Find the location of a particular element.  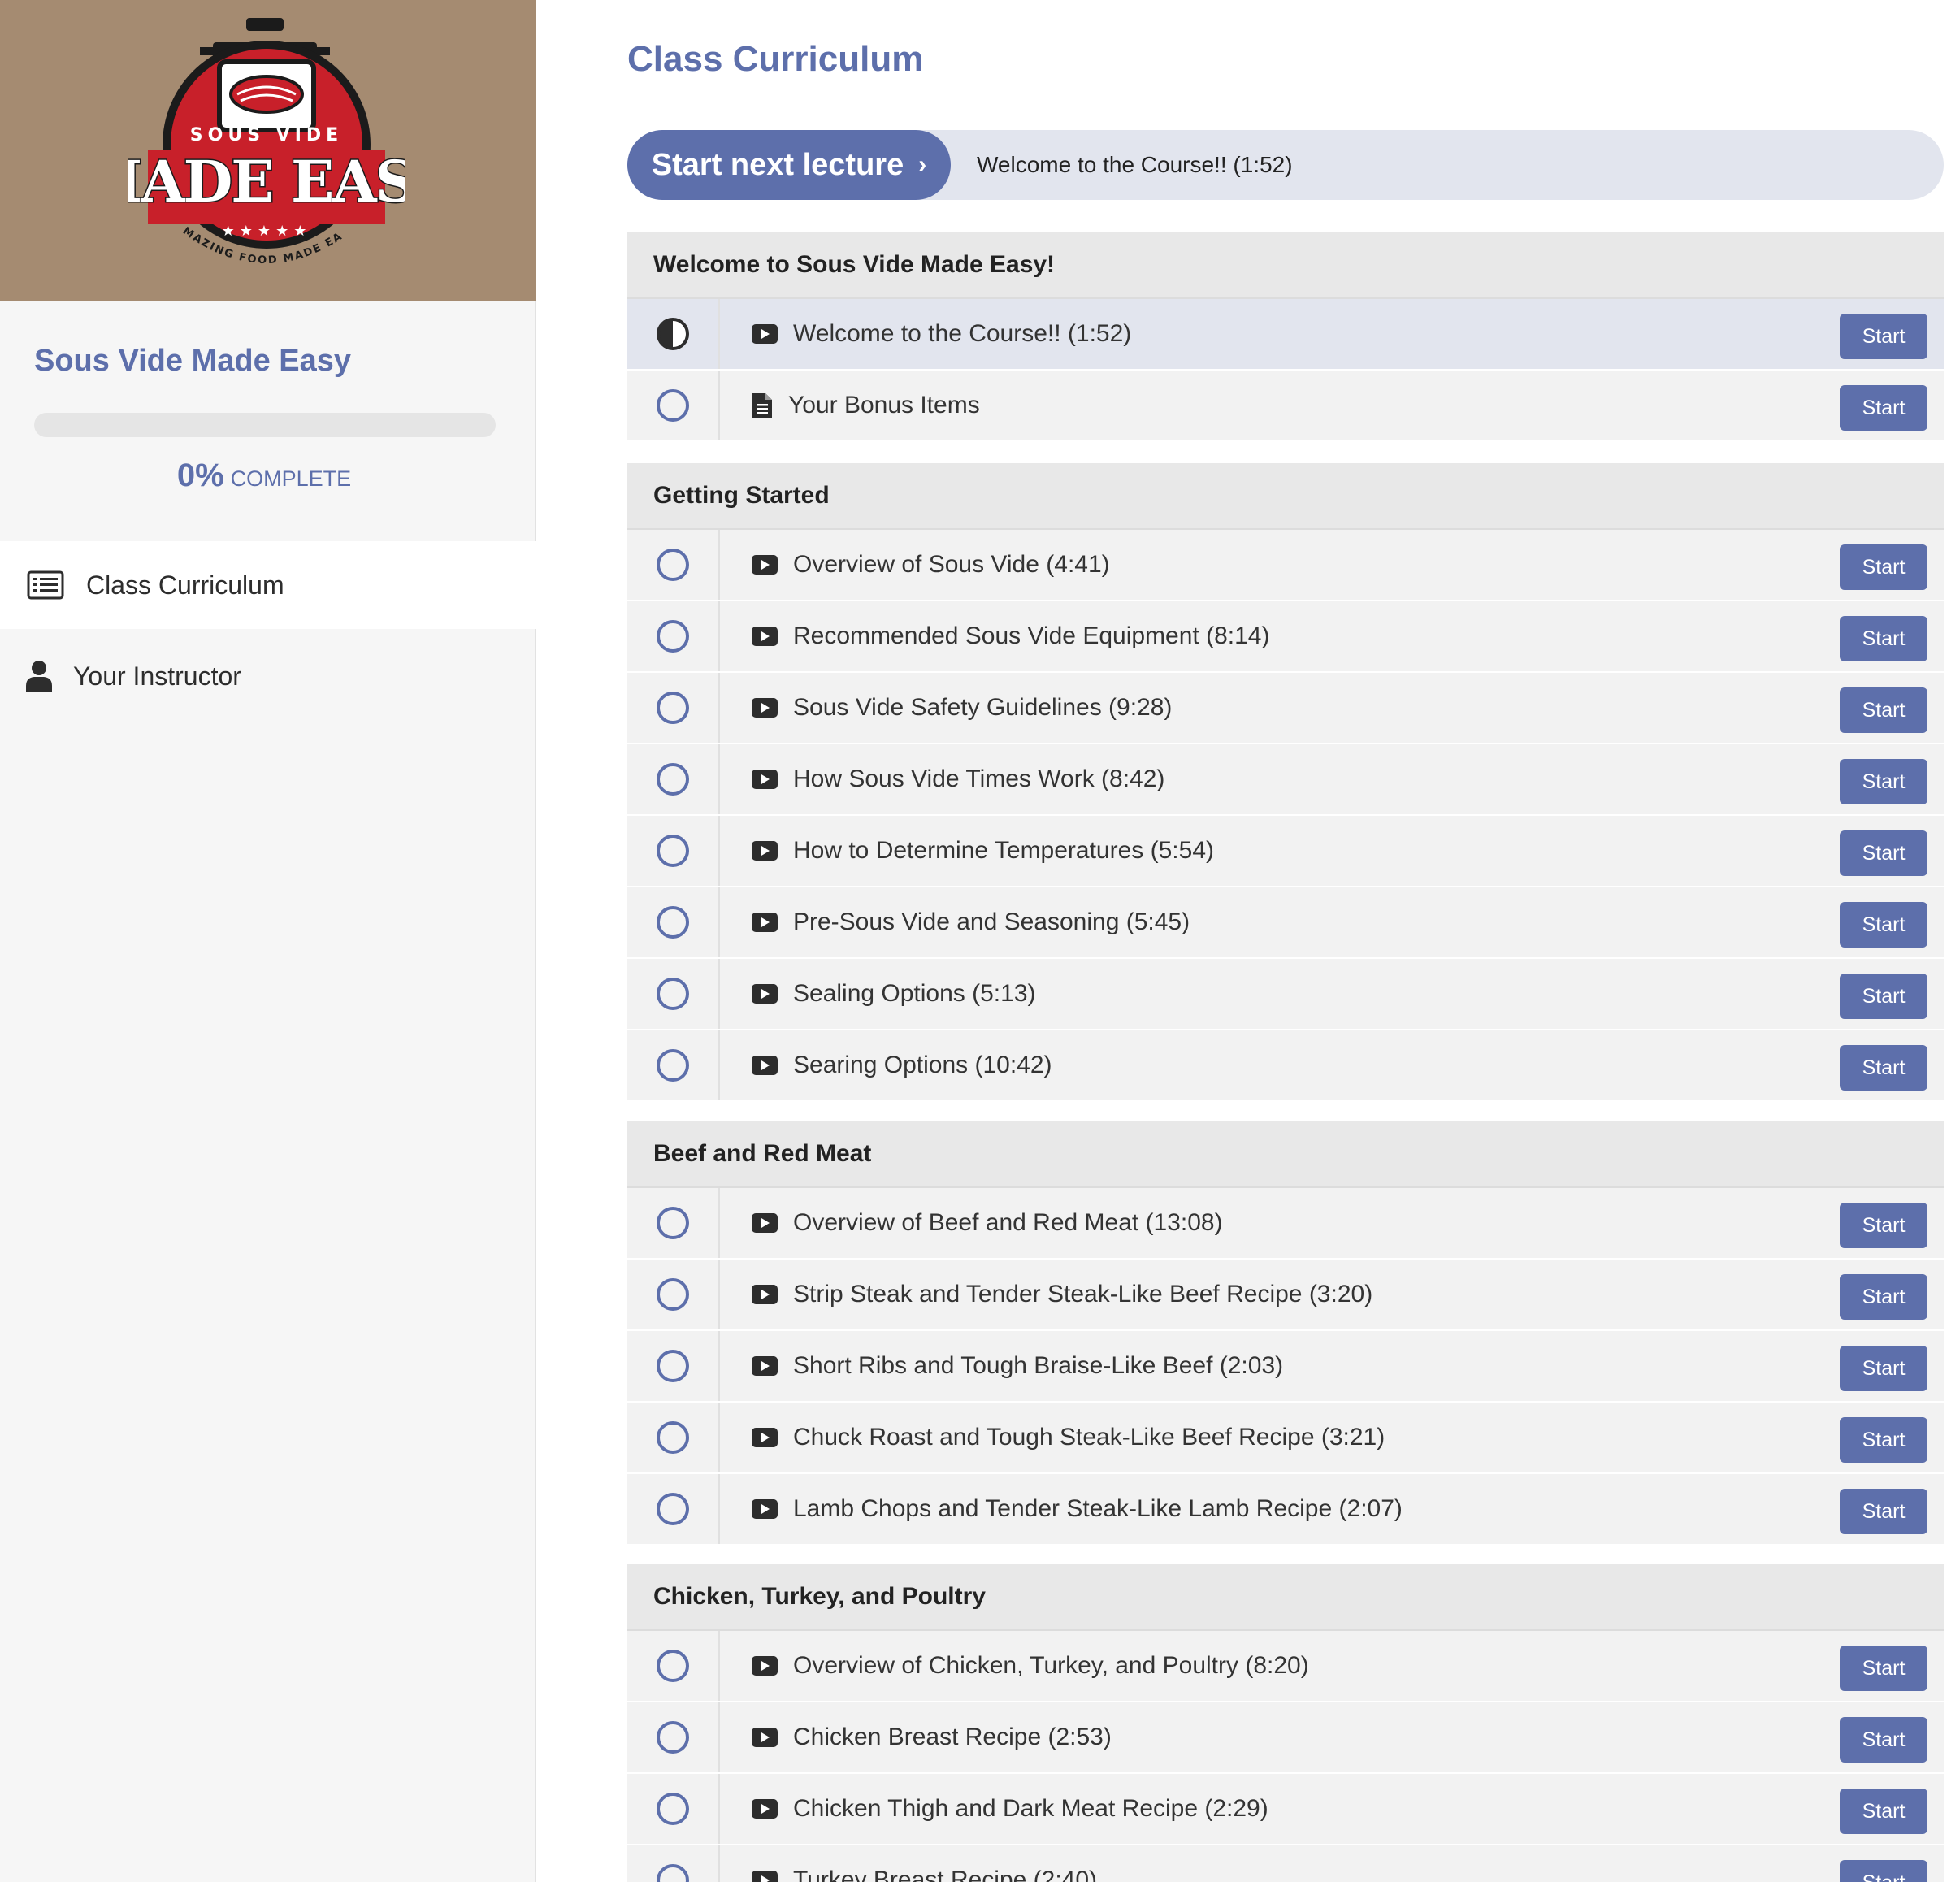

section-title: Chicken, Turkey, and Poultry is located at coordinates (1285, 1597).